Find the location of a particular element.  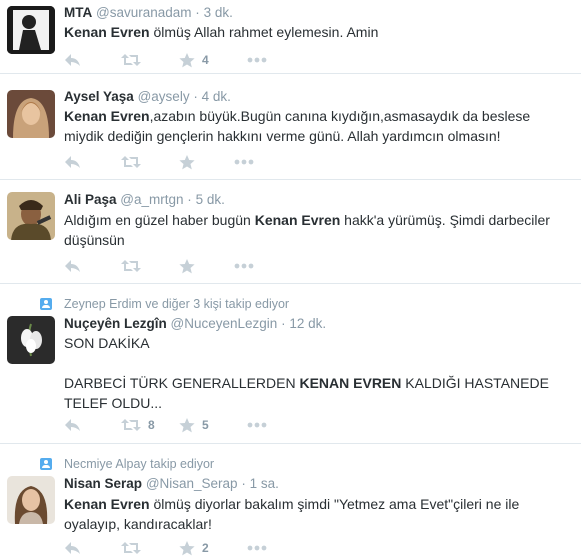

author-handle: @savuranadam is located at coordinates (144, 12).